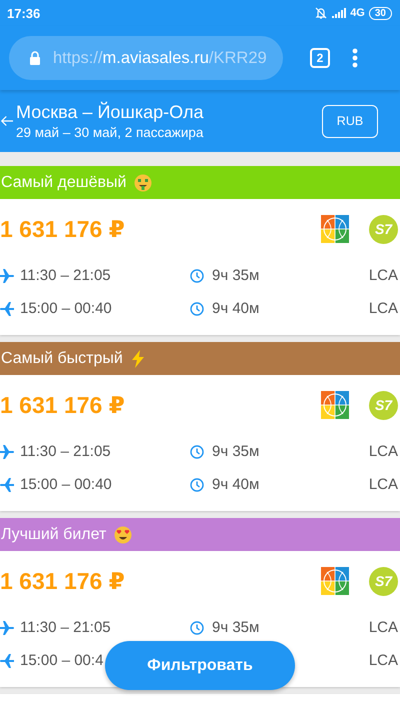 Image resolution: width=400 pixels, height=711 pixels. Describe the element at coordinates (63, 183) in the screenshot. I see `category-title: Самый дешёвый` at that location.